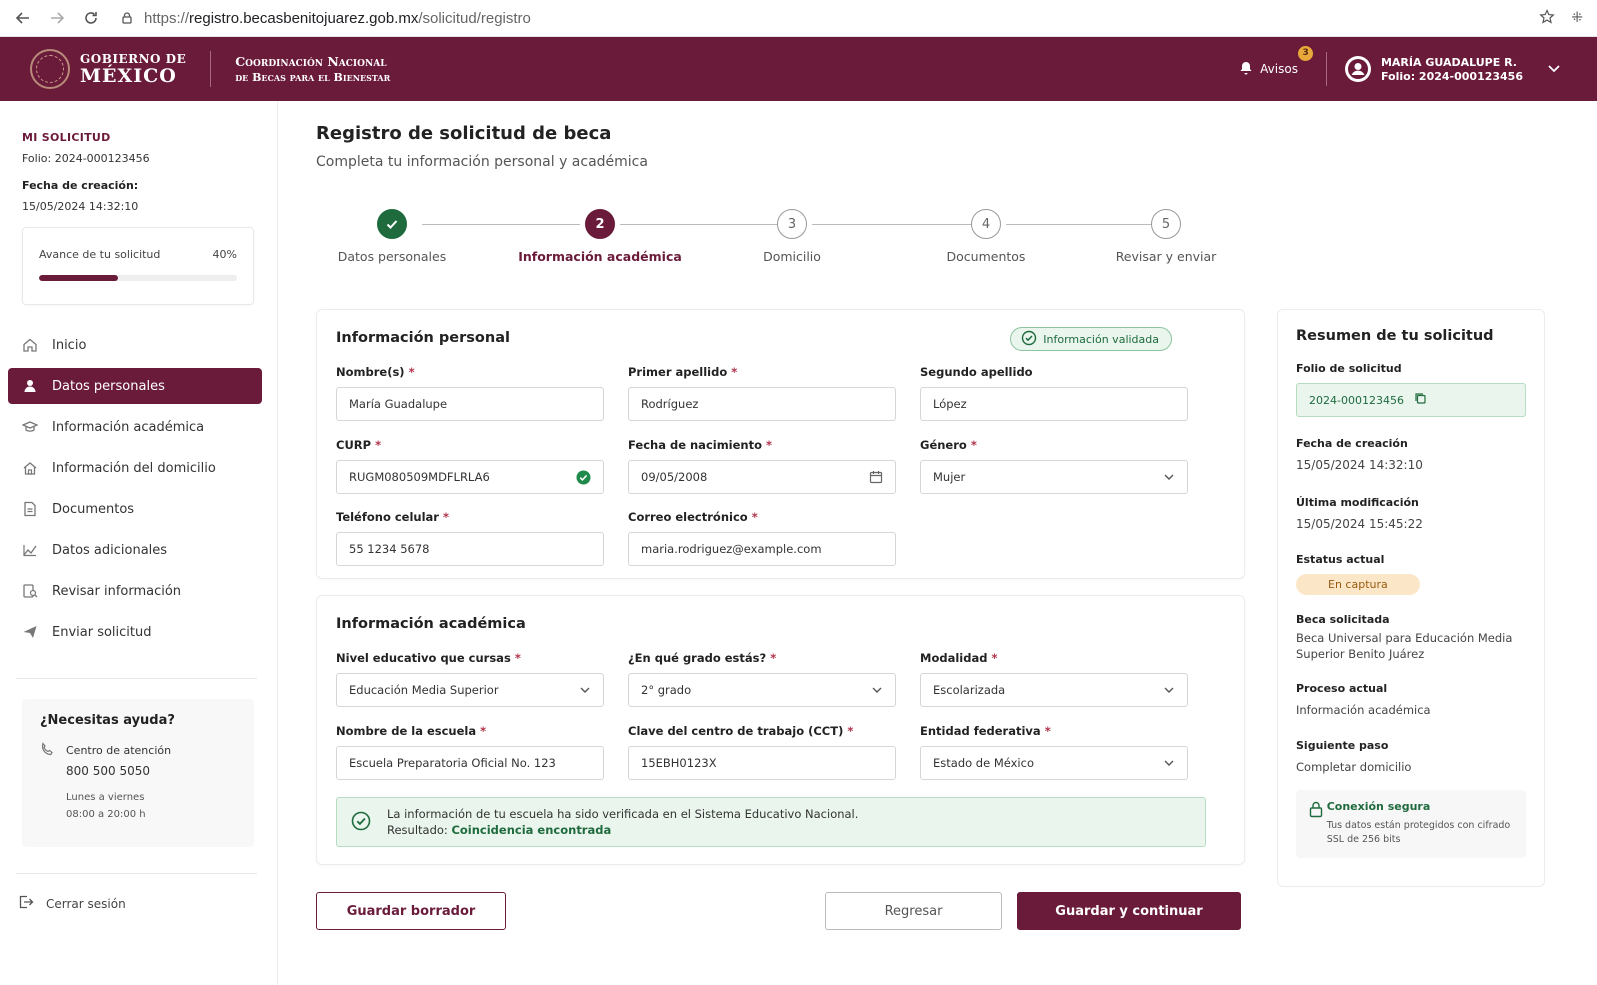 This screenshot has width=1597, height=985. What do you see at coordinates (470, 549) in the screenshot?
I see `telefono-input: 55 1234 5678` at bounding box center [470, 549].